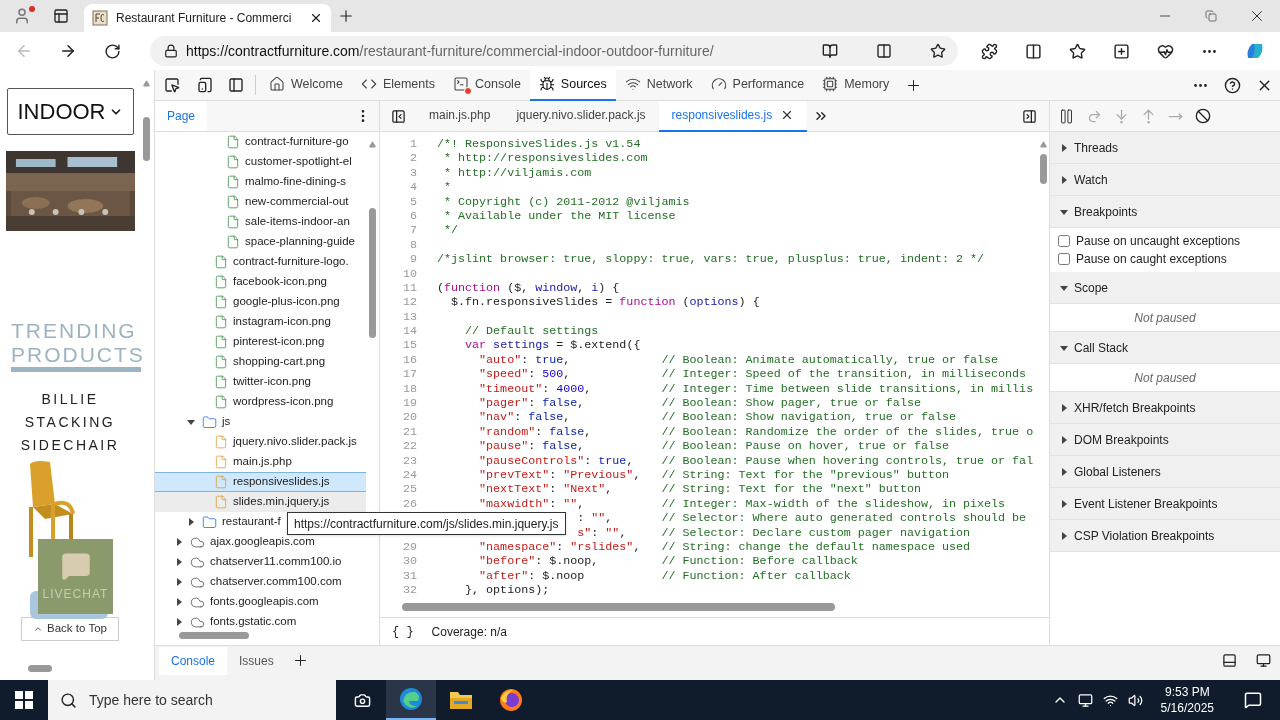 The height and width of the screenshot is (720, 1280). Describe the element at coordinates (1165, 440) in the screenshot. I see `section-header: DOM Breakpoints` at that location.